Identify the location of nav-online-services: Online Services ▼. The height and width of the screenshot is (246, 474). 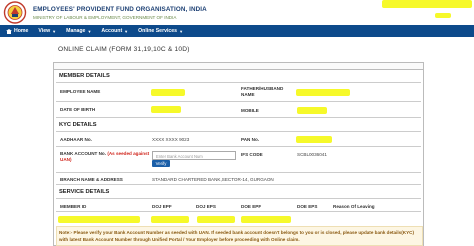
(160, 31).